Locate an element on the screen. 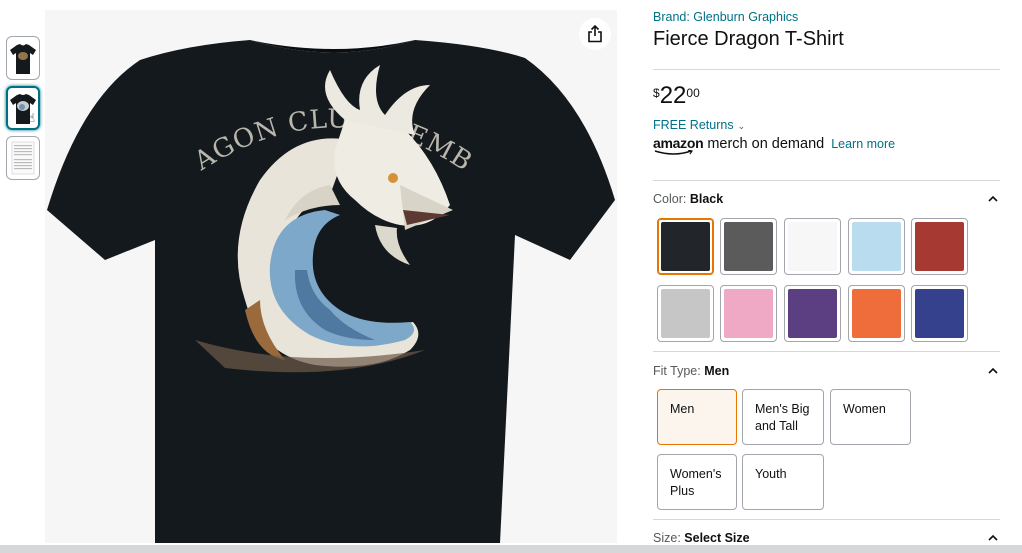 This screenshot has height=553, width=1022. free-returns-label: FREE Returns is located at coordinates (693, 125).